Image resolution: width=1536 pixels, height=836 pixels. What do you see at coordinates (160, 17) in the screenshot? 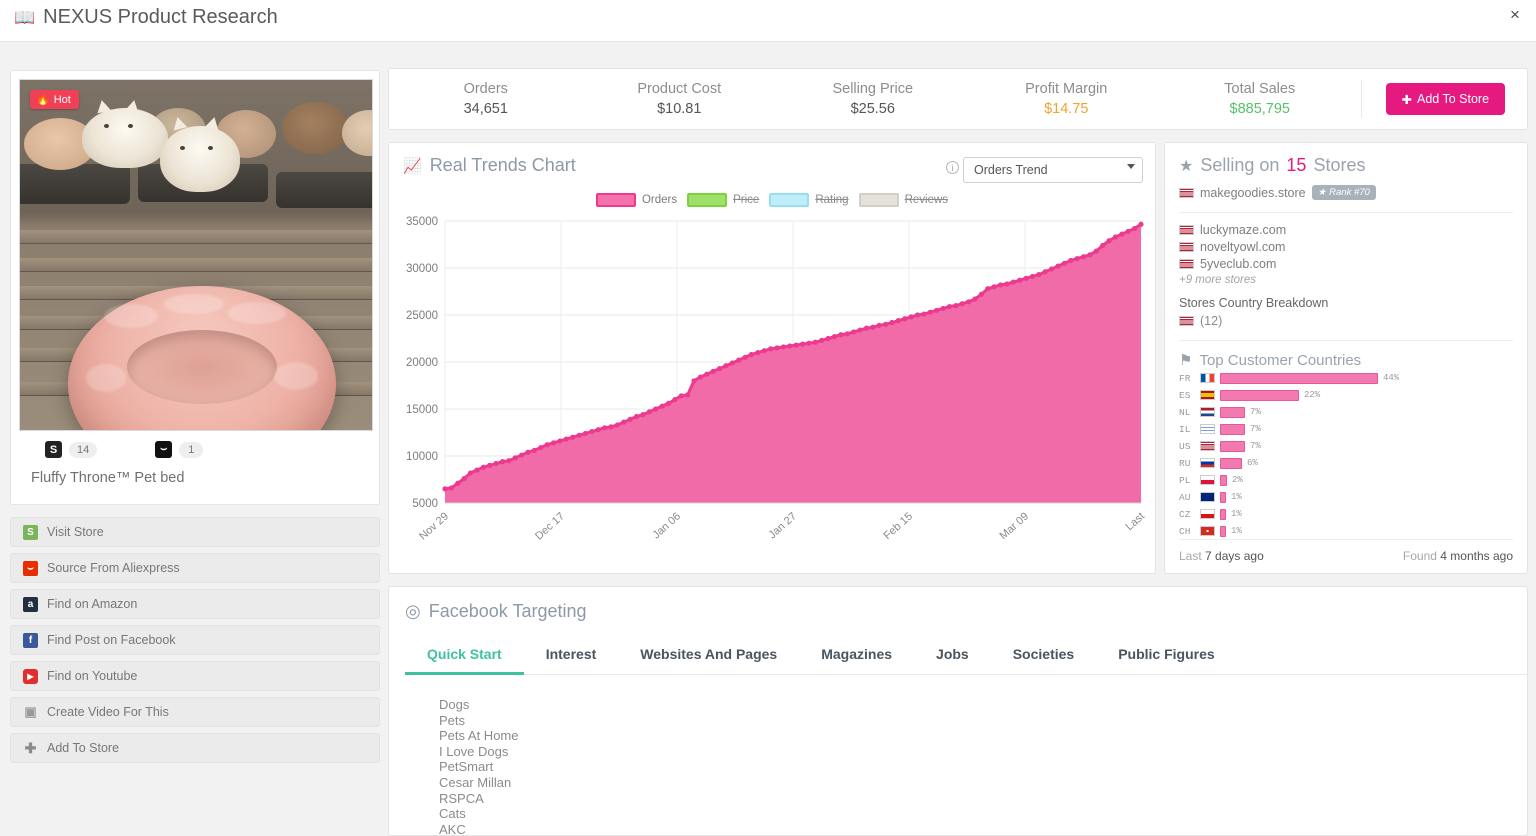
I see `page-title-text: NEXUS Product Research` at bounding box center [160, 17].